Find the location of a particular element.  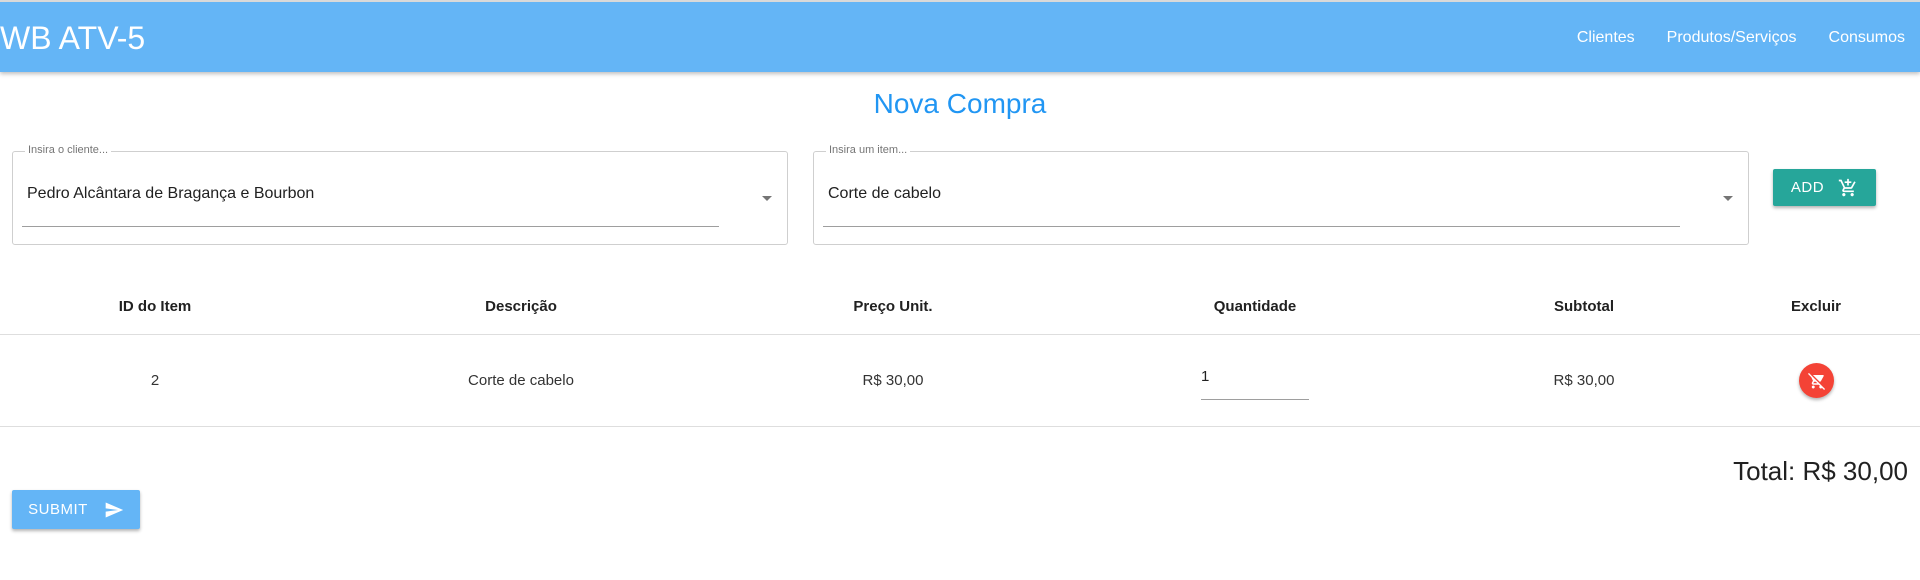

submit-button: SUBMIT is located at coordinates (76, 509).